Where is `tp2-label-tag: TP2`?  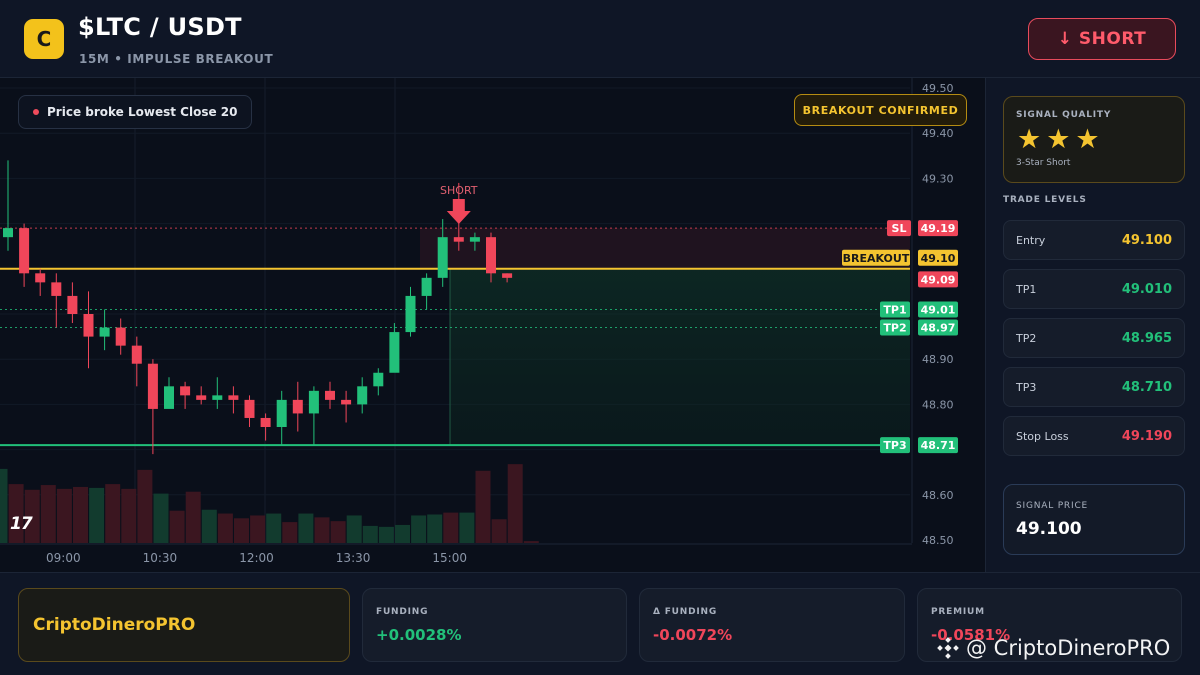 tp2-label-tag: TP2 is located at coordinates (895, 327).